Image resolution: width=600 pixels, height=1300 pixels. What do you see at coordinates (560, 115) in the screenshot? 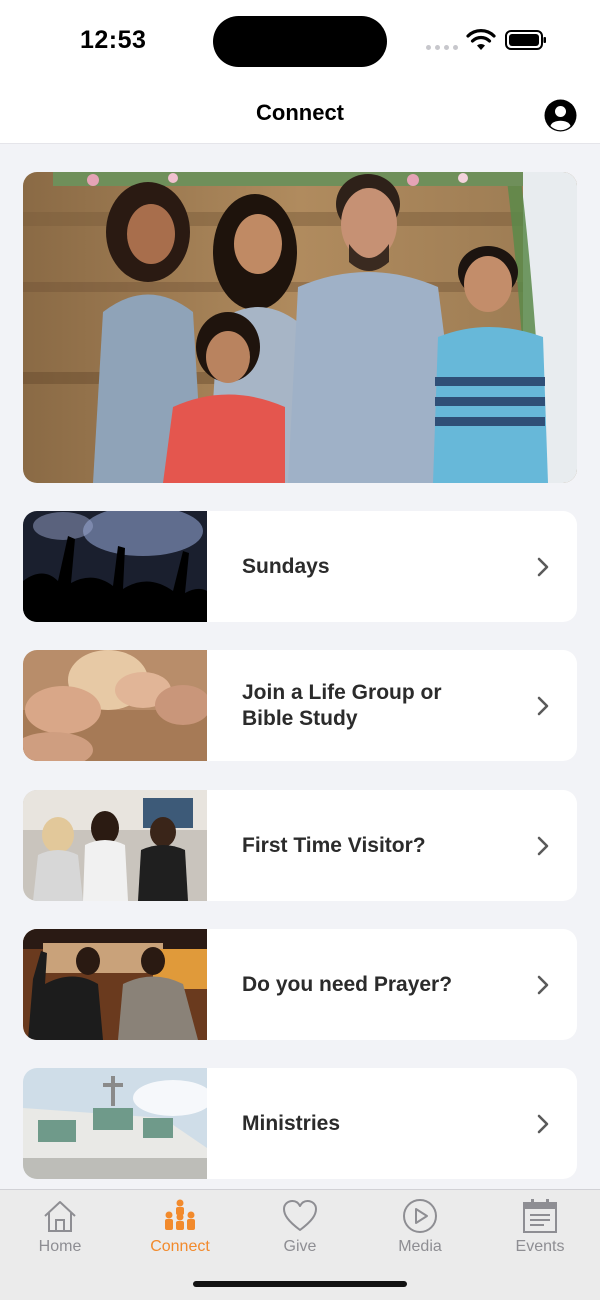
I see `profile-icon` at bounding box center [560, 115].